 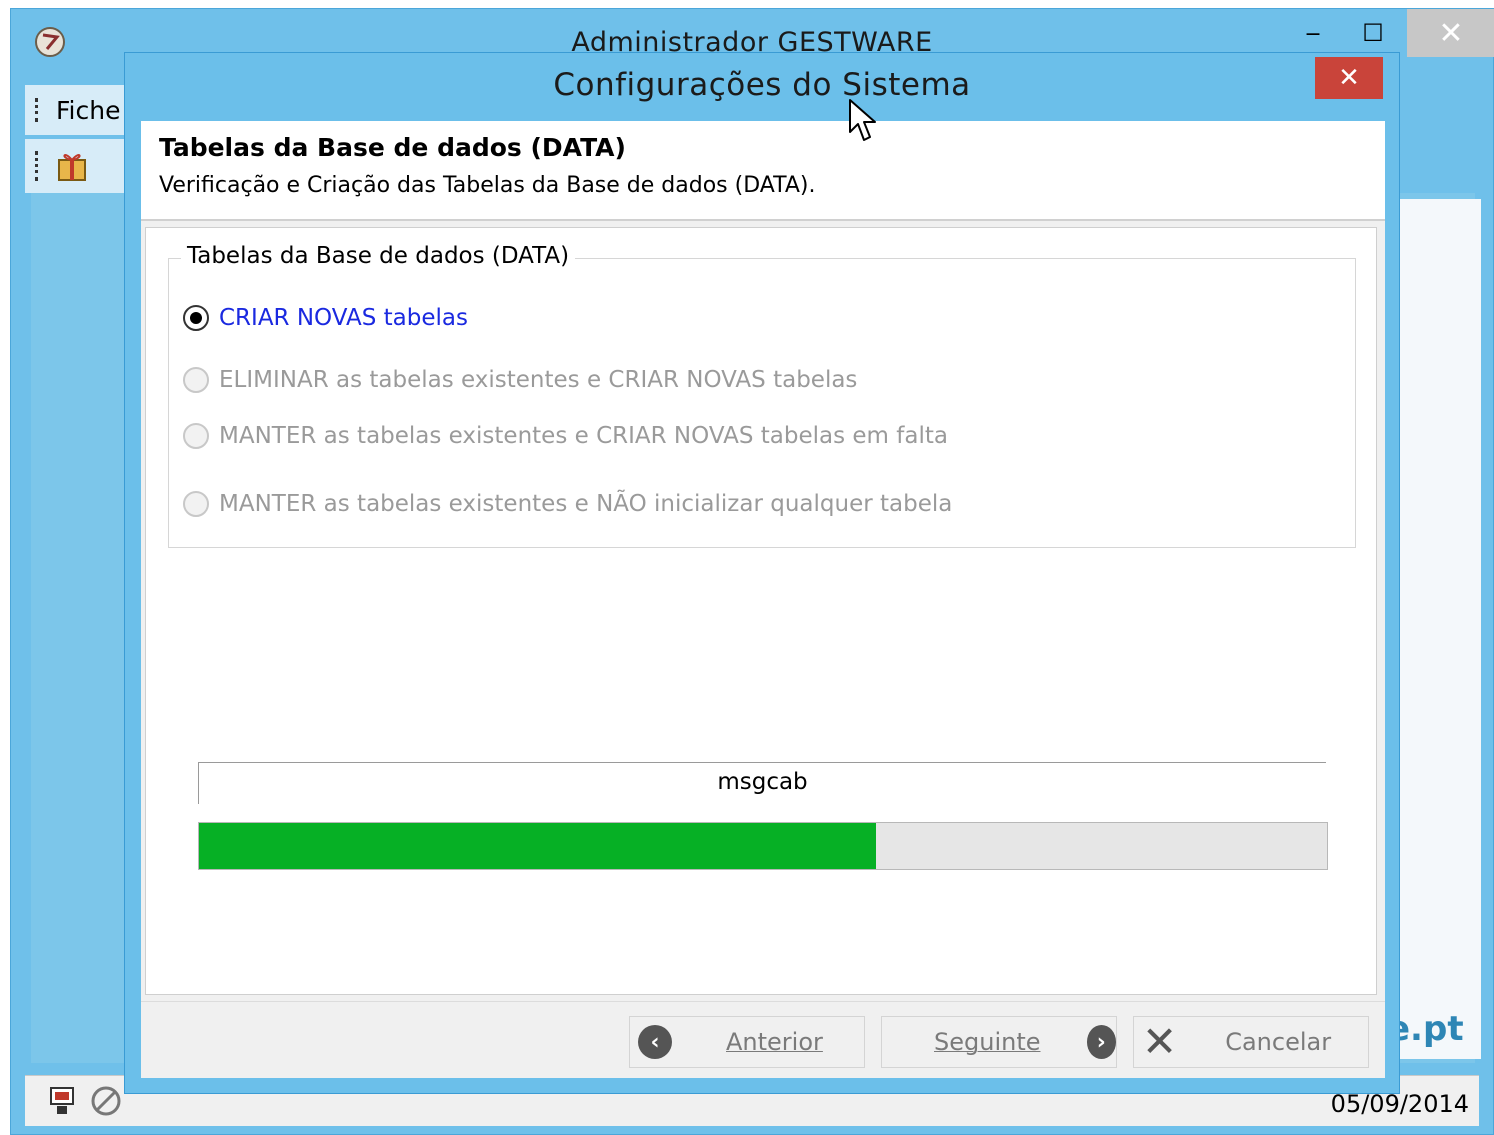 I want to click on radio-option-create-new: CRIAR NOVAS tabelas, so click(x=325, y=318).